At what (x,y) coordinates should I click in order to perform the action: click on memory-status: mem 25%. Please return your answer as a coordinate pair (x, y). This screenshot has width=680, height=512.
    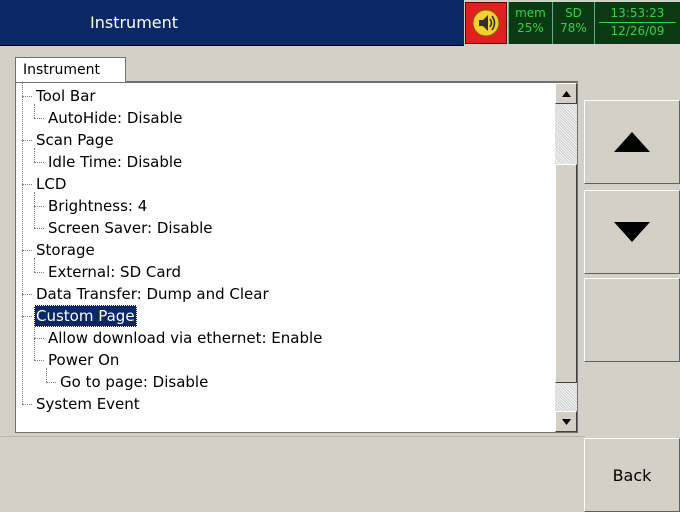
    Looking at the image, I should click on (530, 23).